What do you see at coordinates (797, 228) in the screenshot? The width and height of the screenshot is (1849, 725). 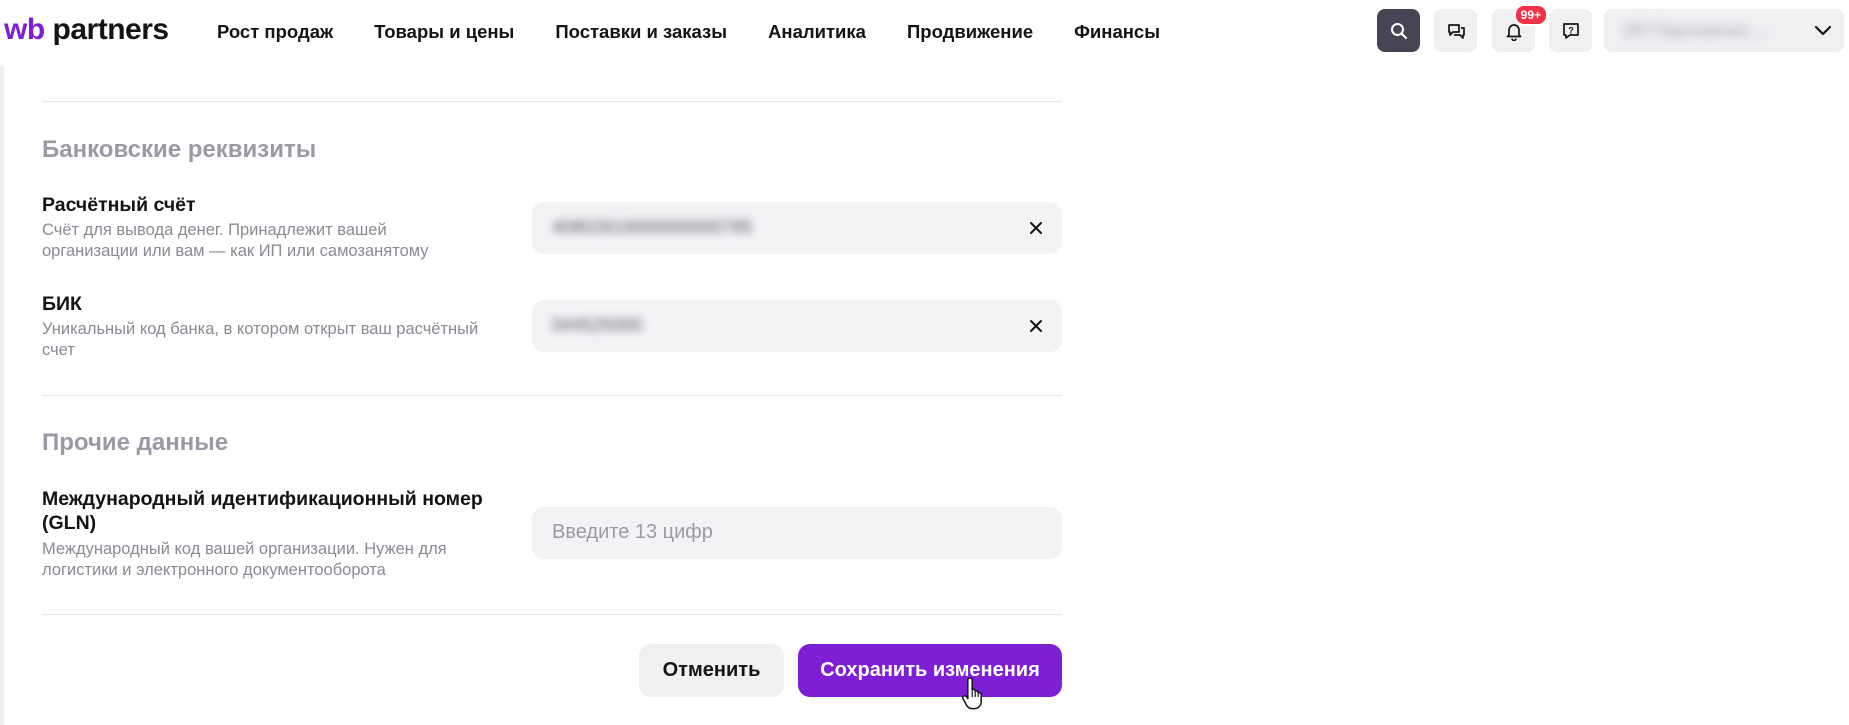 I see `account-input: 40802810000000000785` at bounding box center [797, 228].